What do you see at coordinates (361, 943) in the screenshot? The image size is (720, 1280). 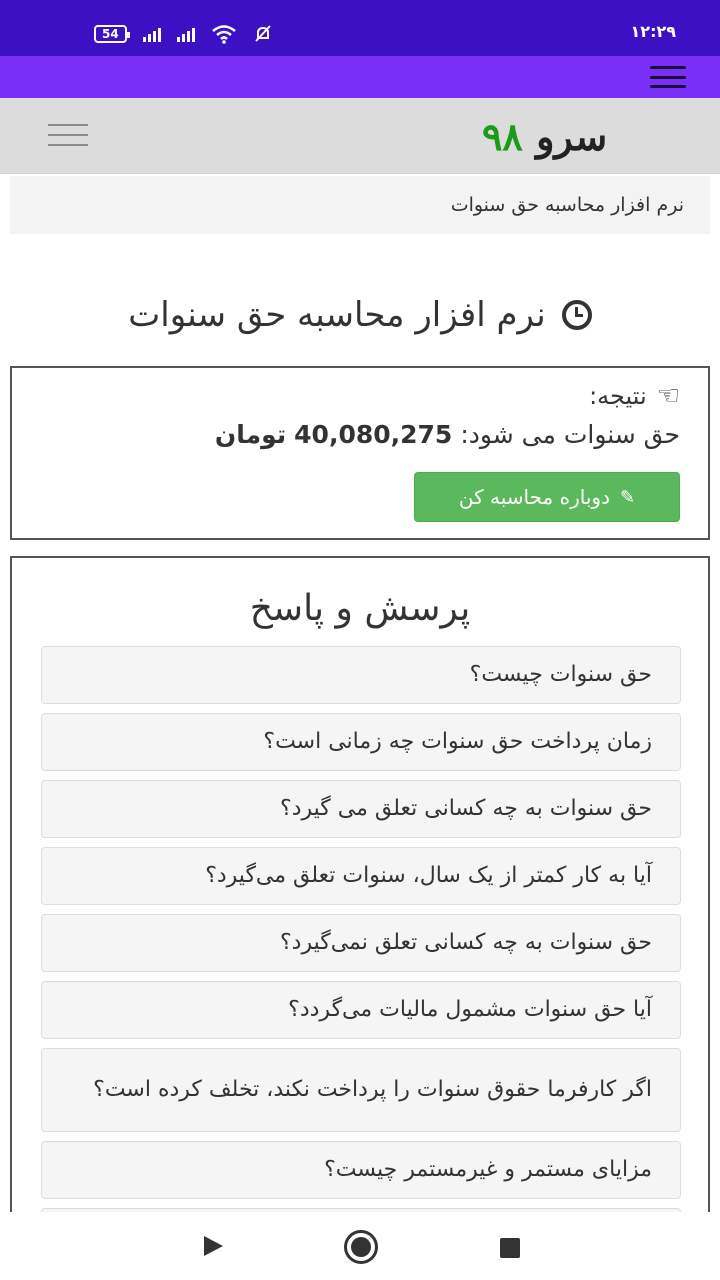 I see `faq-item: حق سنوات به چه کسانی تعلق نمی‌گیرد؟` at bounding box center [361, 943].